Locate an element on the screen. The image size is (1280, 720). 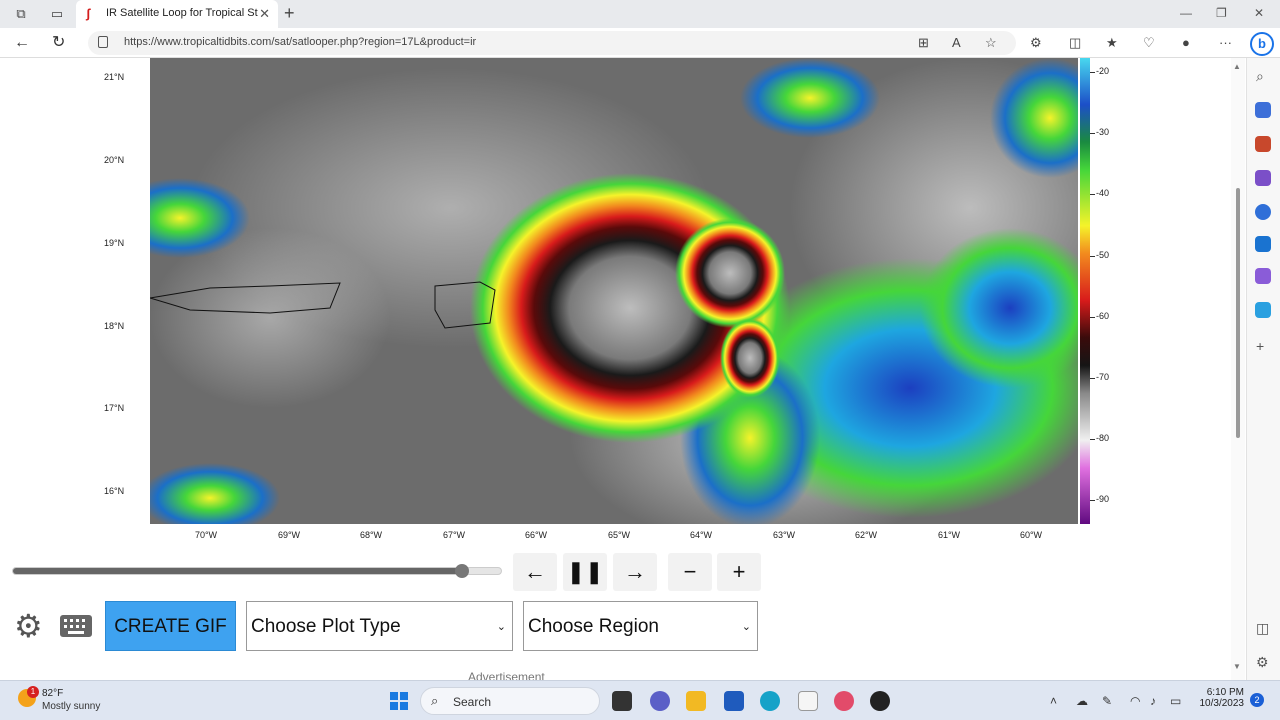
task-view-icon is located at coordinates (622, 701).